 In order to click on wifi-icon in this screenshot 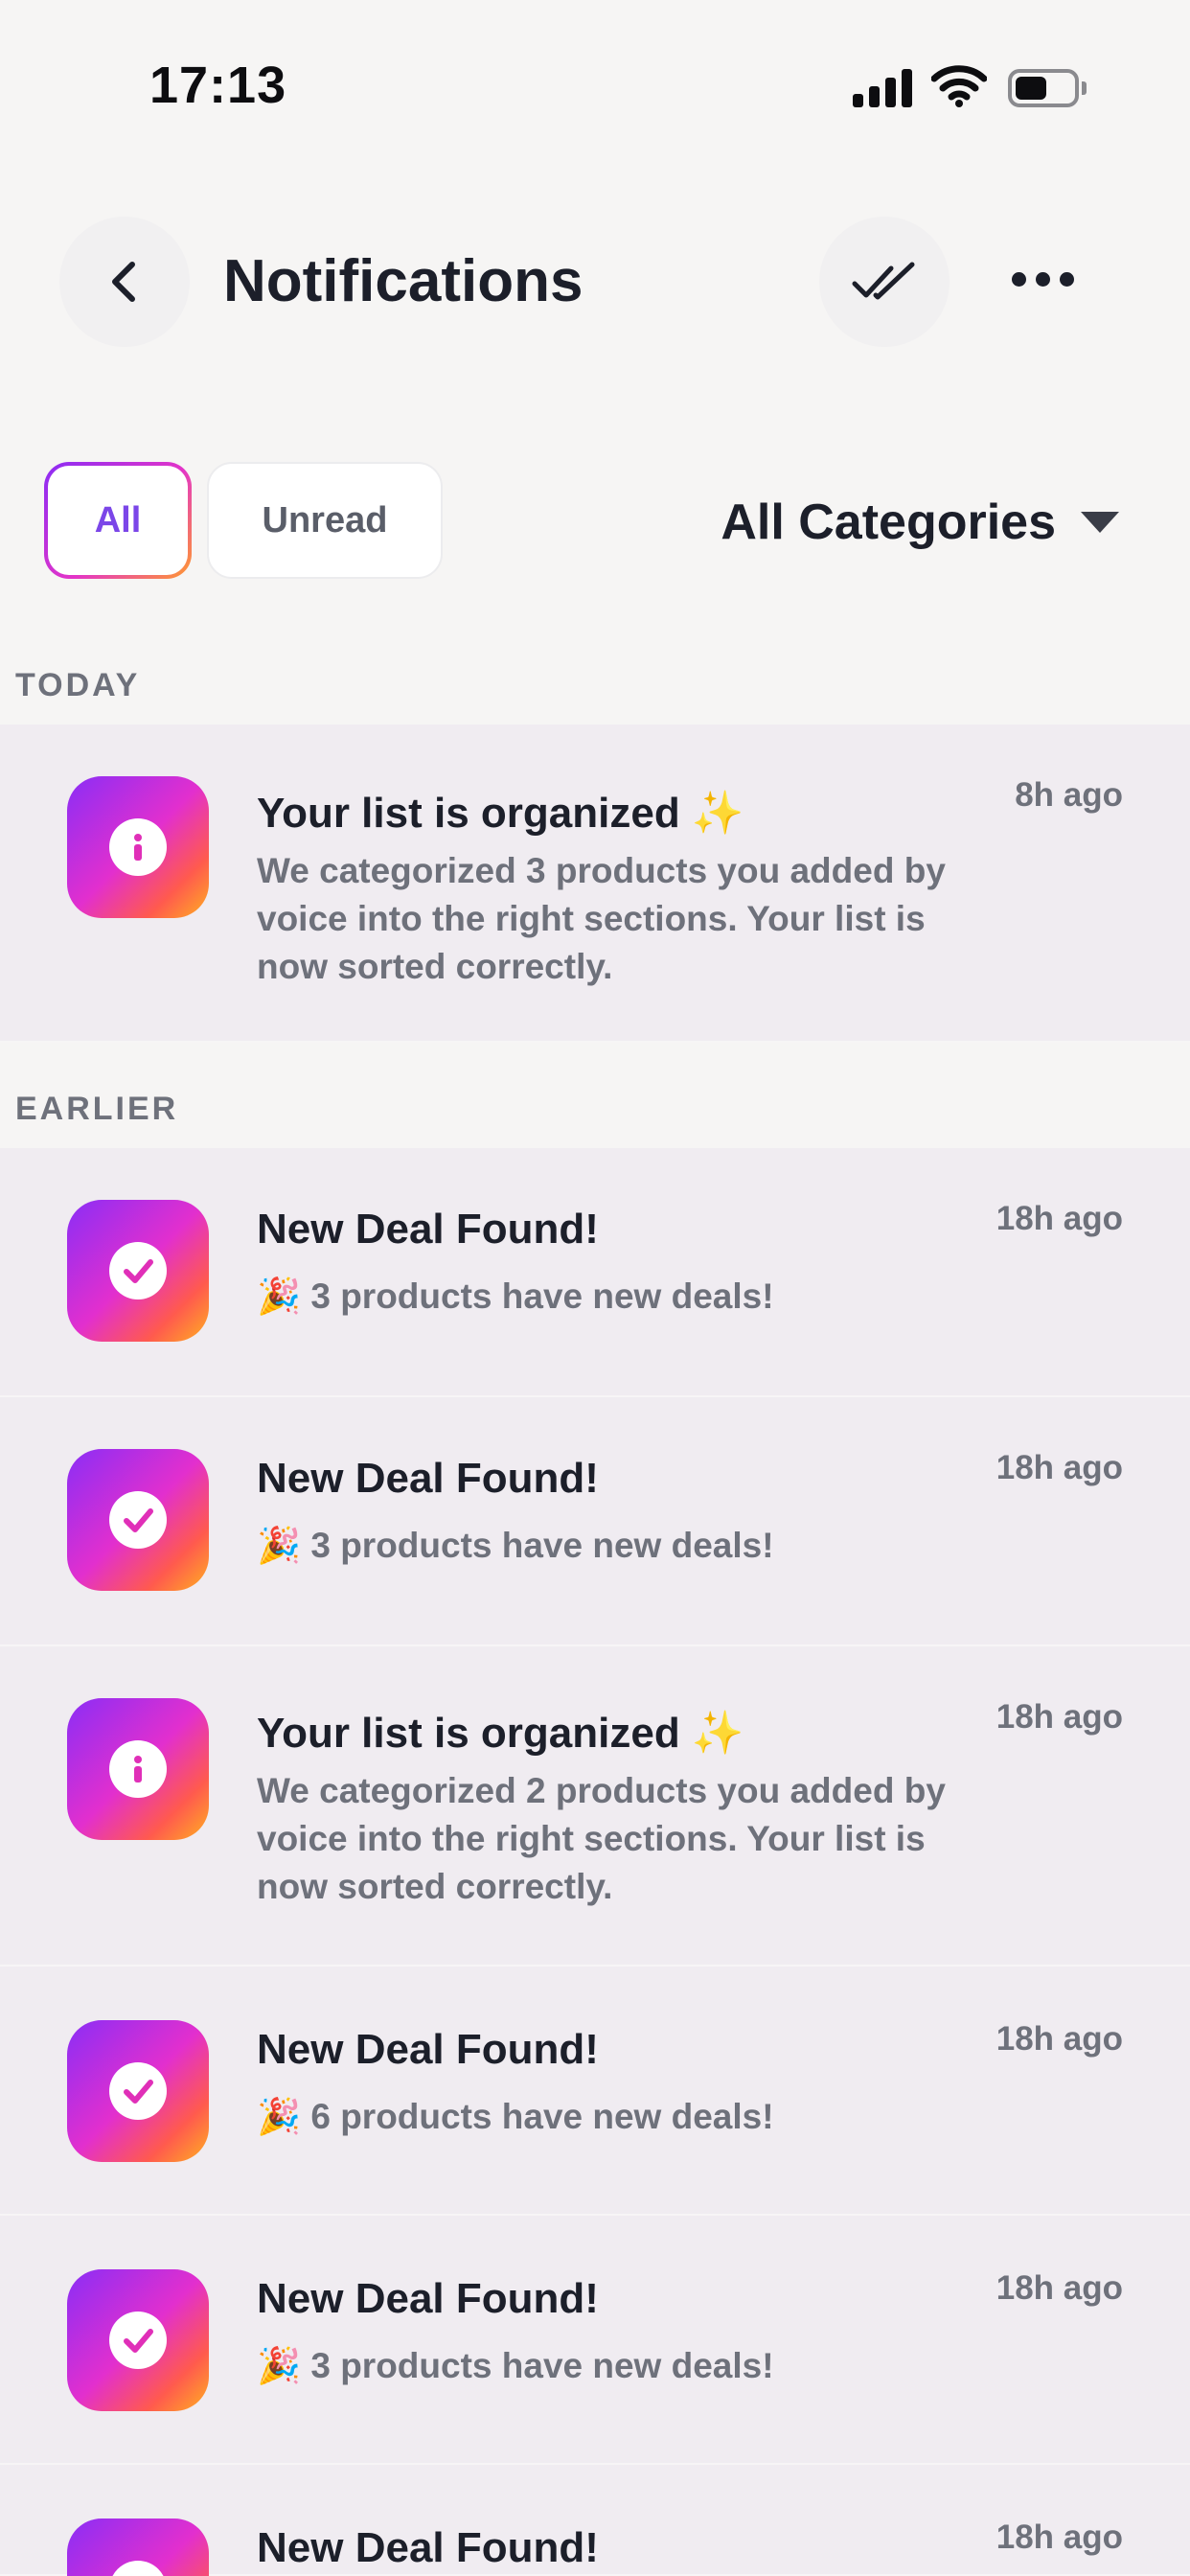, I will do `click(959, 86)`.